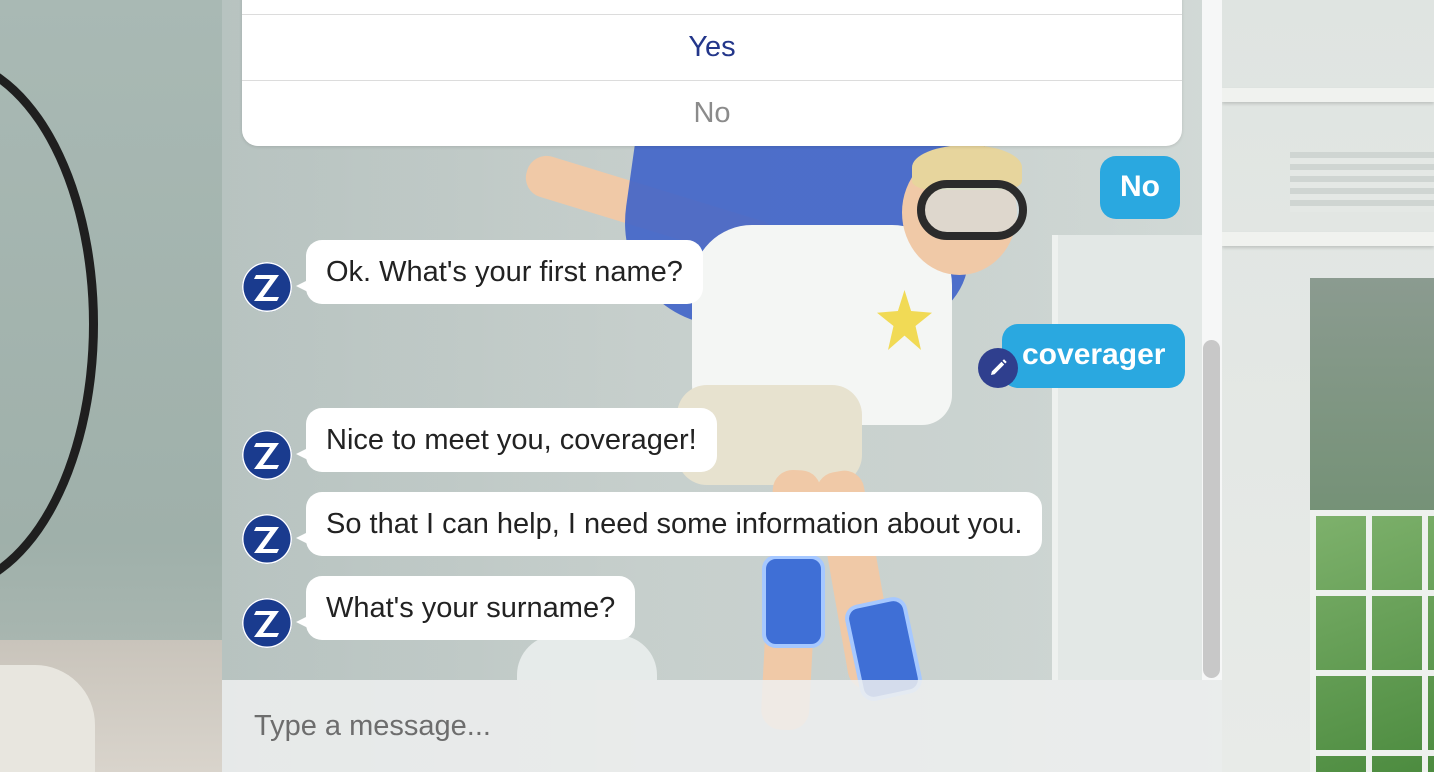 This screenshot has height=772, width=1434. I want to click on background-door, so click(1137, 457).